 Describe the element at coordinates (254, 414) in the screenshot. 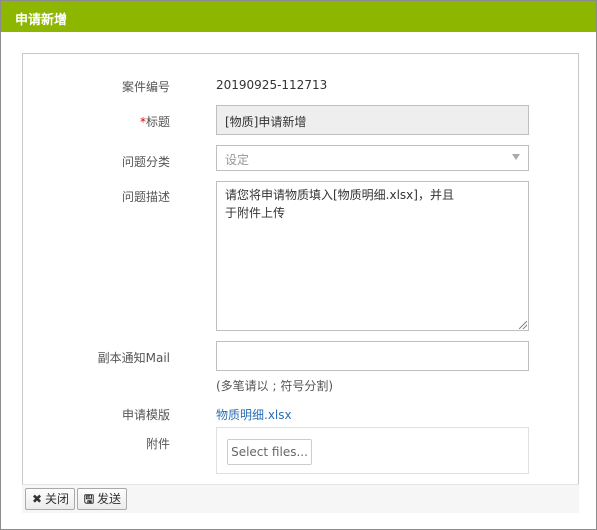

I see `template-download-link: 物质明细.xlsx` at that location.